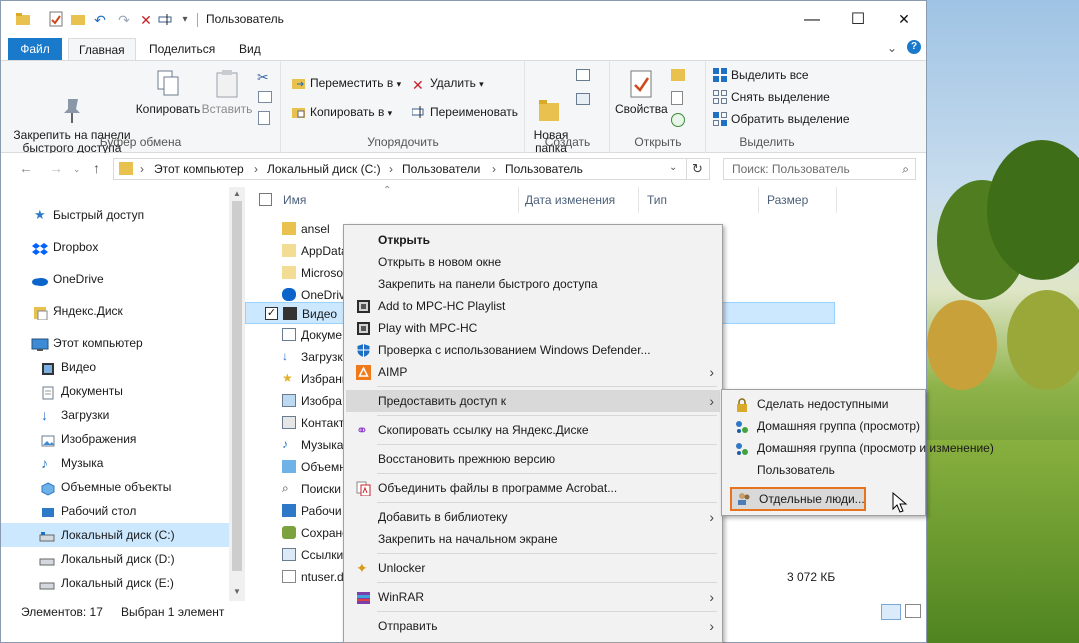 Image resolution: width=1079 pixels, height=643 pixels. I want to click on nav-drive-c: Локальный диск (C:), so click(115, 535).